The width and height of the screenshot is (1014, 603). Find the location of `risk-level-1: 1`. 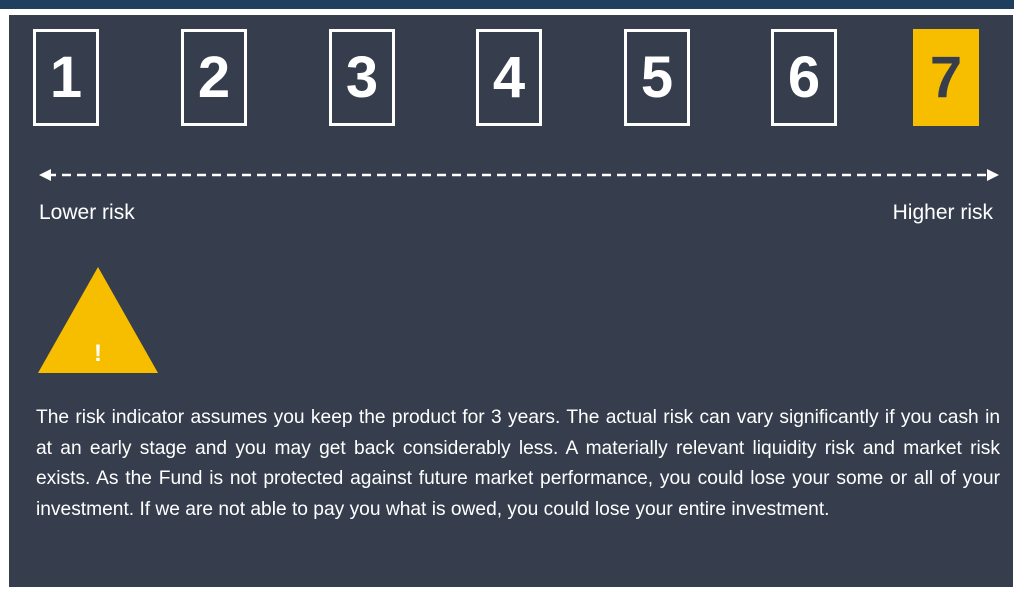

risk-level-1: 1 is located at coordinates (66, 77).